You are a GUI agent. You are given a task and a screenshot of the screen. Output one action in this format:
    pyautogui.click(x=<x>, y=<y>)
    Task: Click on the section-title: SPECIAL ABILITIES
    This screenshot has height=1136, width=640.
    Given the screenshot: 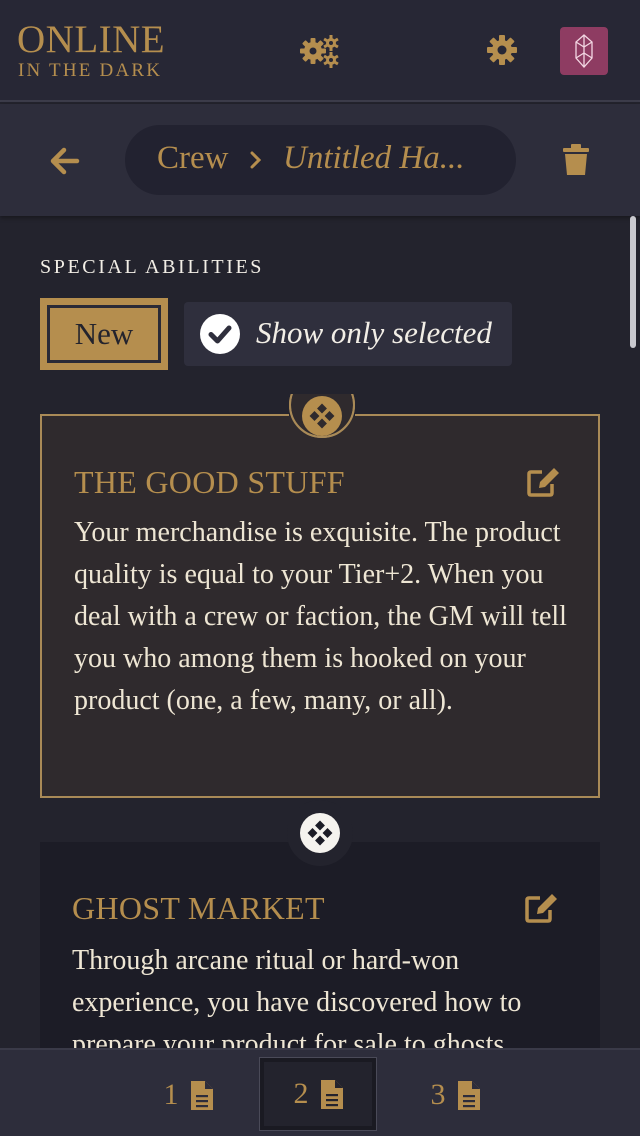 What is the action you would take?
    pyautogui.click(x=152, y=267)
    